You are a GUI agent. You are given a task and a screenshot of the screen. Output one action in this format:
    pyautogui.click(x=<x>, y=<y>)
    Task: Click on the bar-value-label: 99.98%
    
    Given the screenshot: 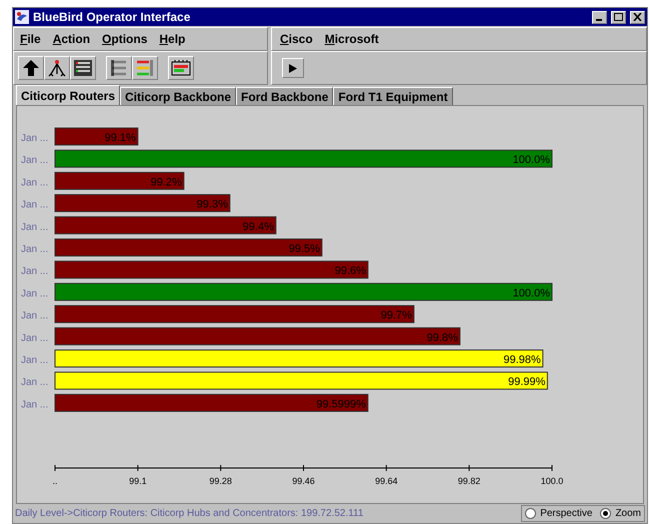 What is the action you would take?
    pyautogui.click(x=522, y=360)
    